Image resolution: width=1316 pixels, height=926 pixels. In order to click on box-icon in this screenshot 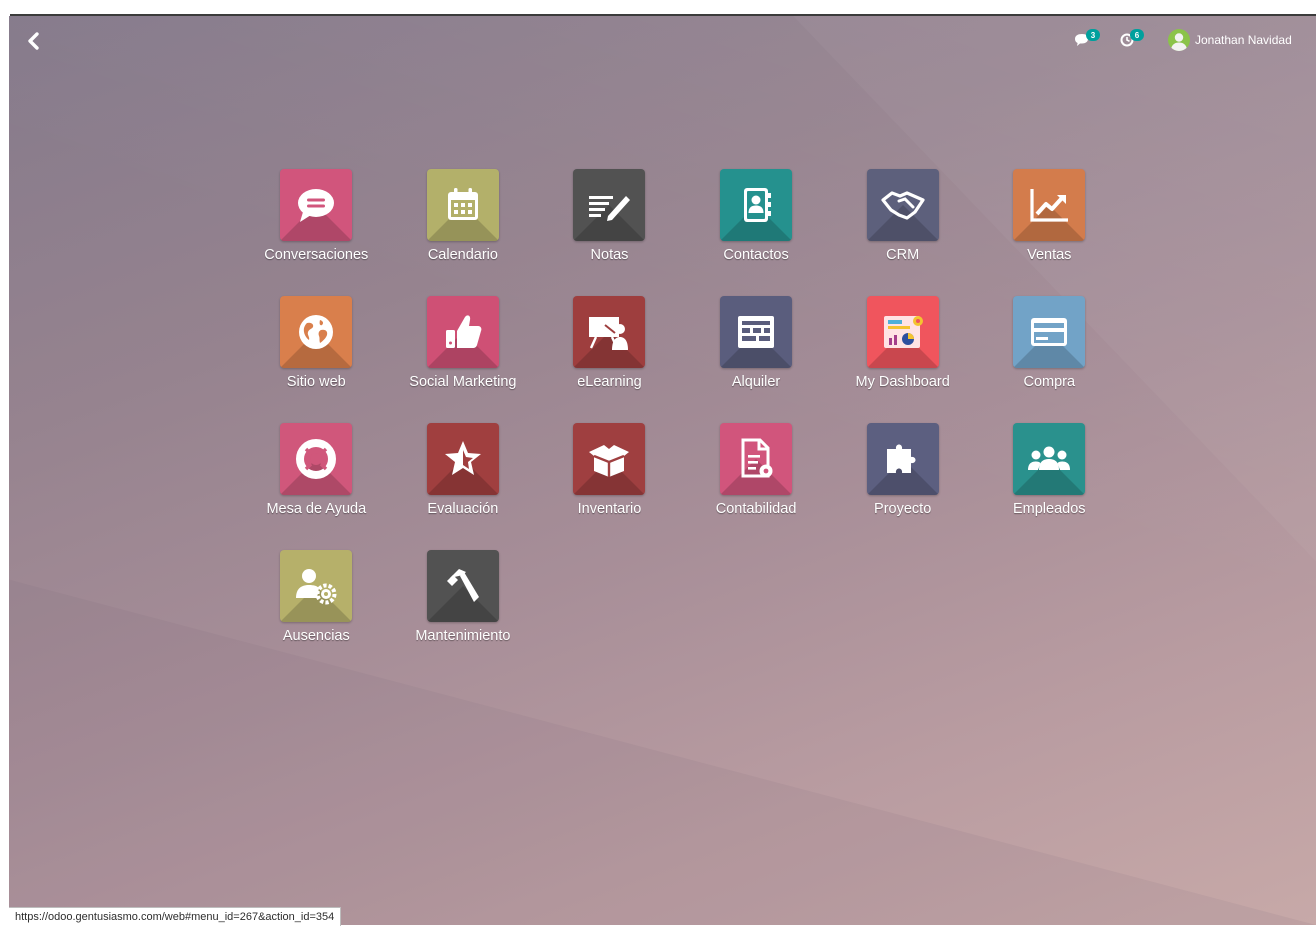, I will do `click(609, 461)`.